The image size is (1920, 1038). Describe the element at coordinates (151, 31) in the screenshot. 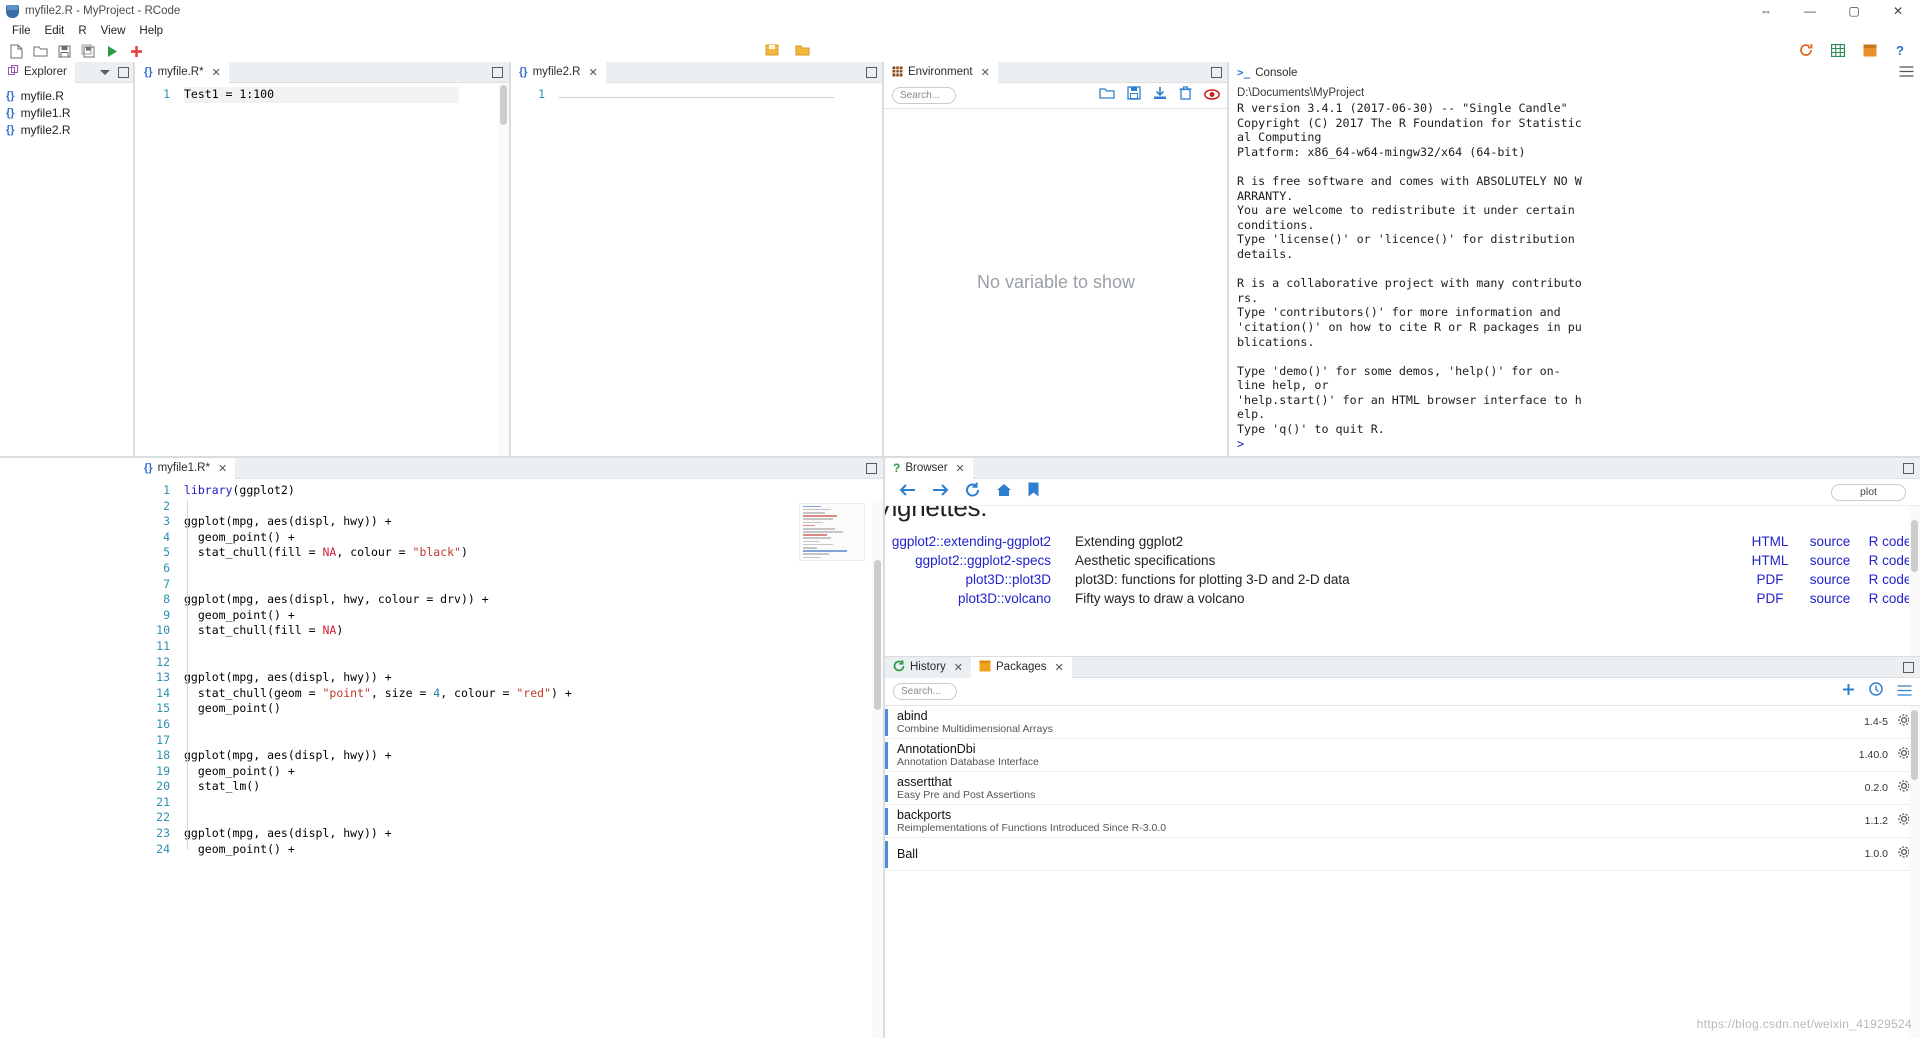

I see `menu-item-help: Help` at that location.